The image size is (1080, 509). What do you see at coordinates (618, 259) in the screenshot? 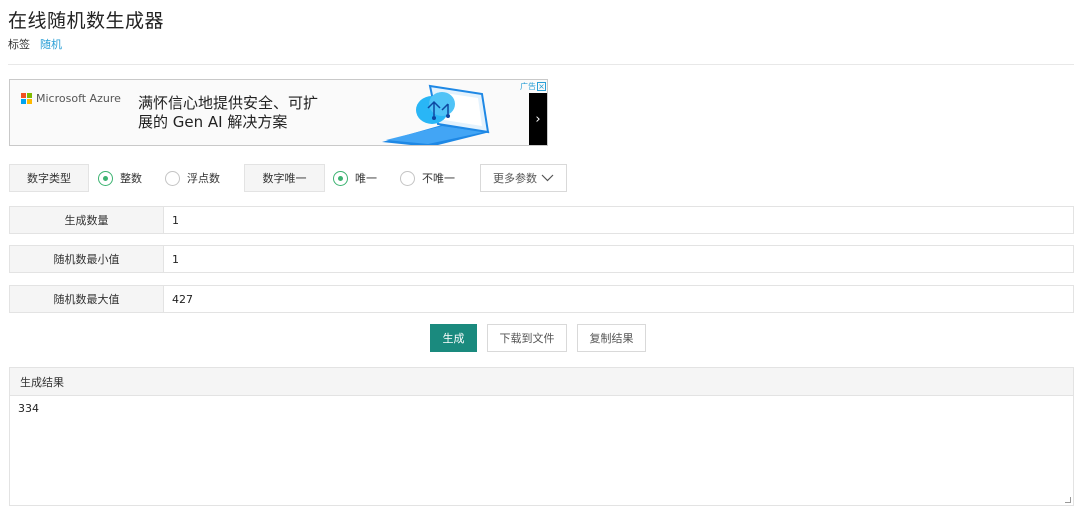
I see `min-input` at bounding box center [618, 259].